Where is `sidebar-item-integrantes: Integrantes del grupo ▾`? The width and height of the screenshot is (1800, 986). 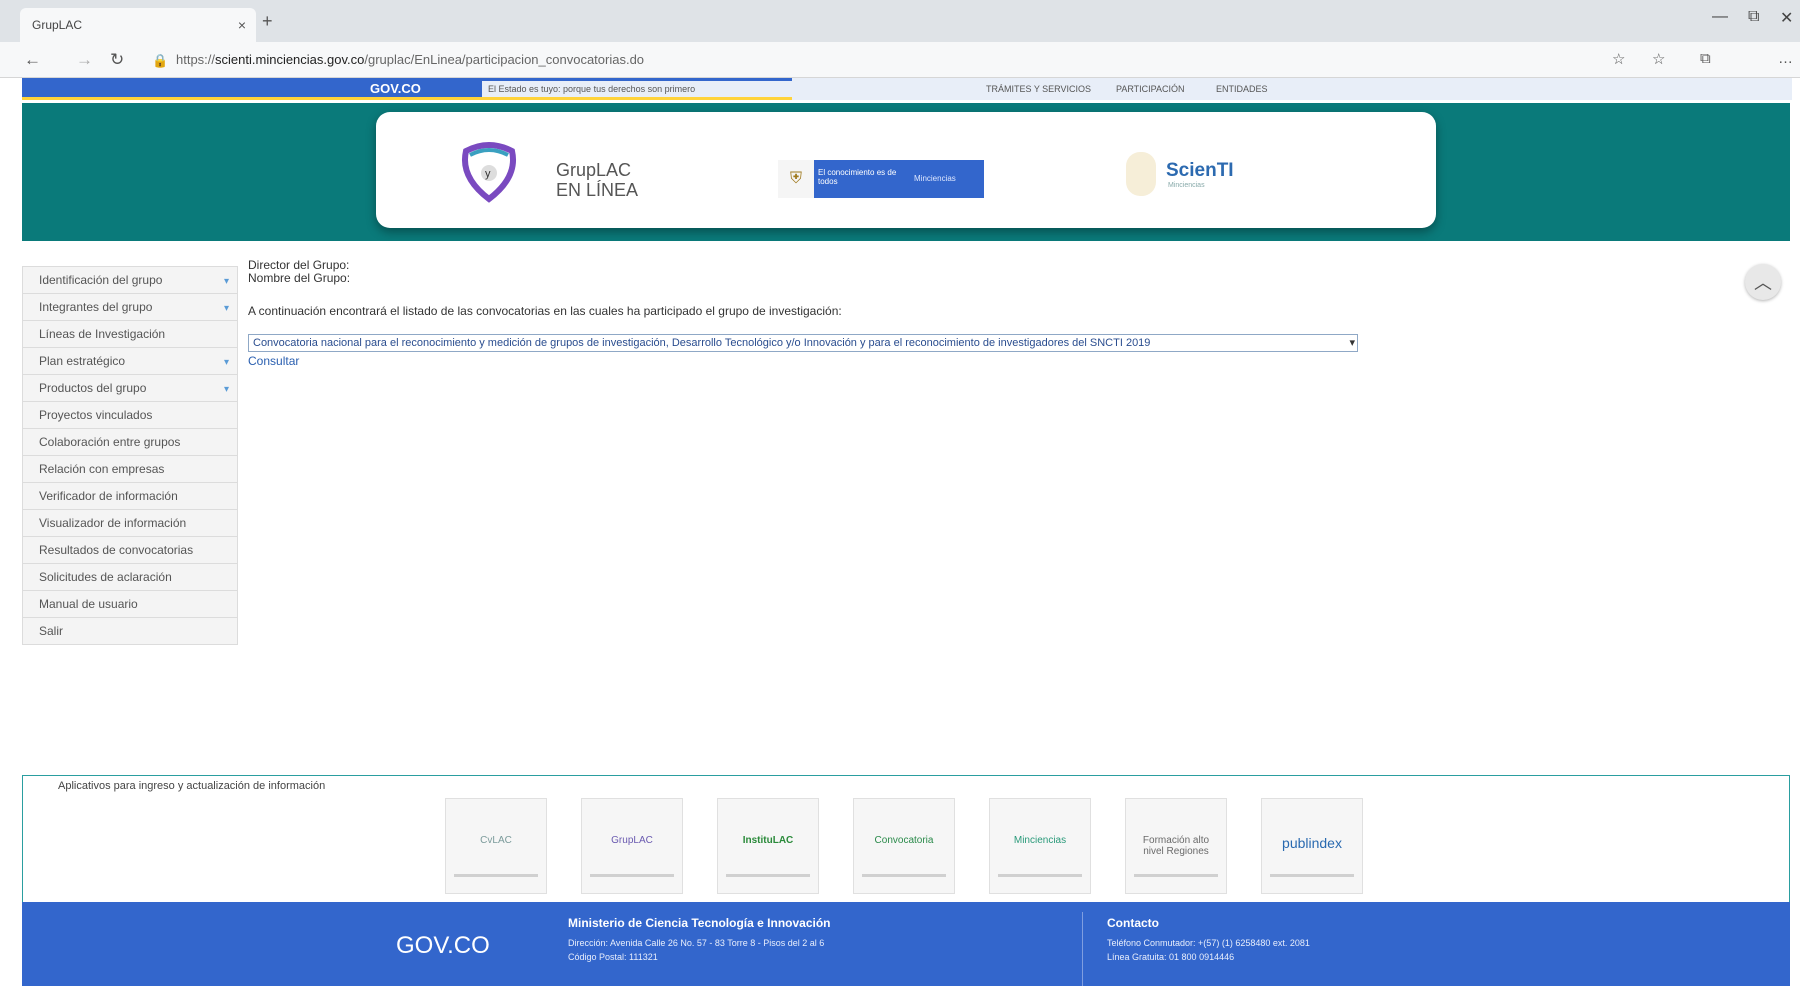 sidebar-item-integrantes: Integrantes del grupo ▾ is located at coordinates (130, 307).